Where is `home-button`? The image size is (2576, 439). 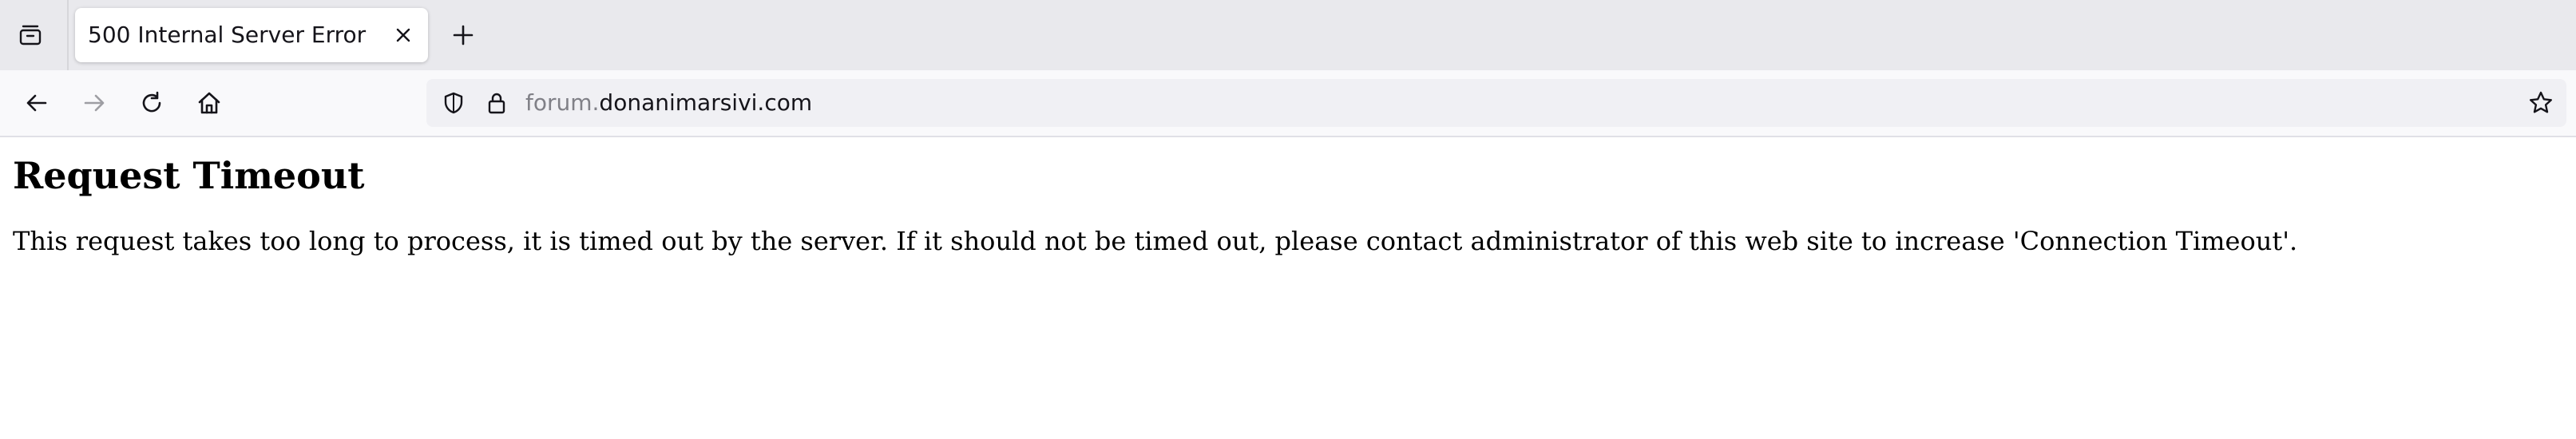
home-button is located at coordinates (209, 103).